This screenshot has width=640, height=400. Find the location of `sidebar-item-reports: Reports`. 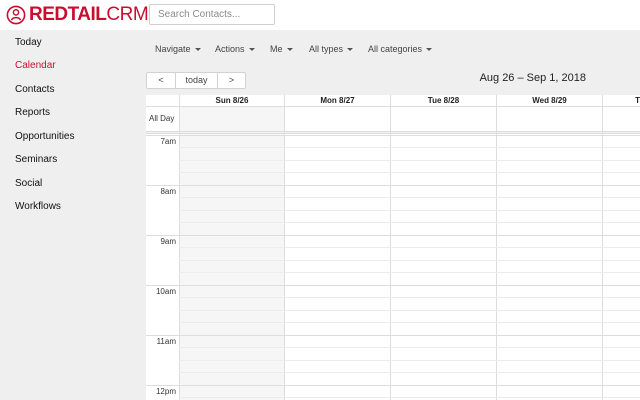

sidebar-item-reports: Reports is located at coordinates (32, 112).